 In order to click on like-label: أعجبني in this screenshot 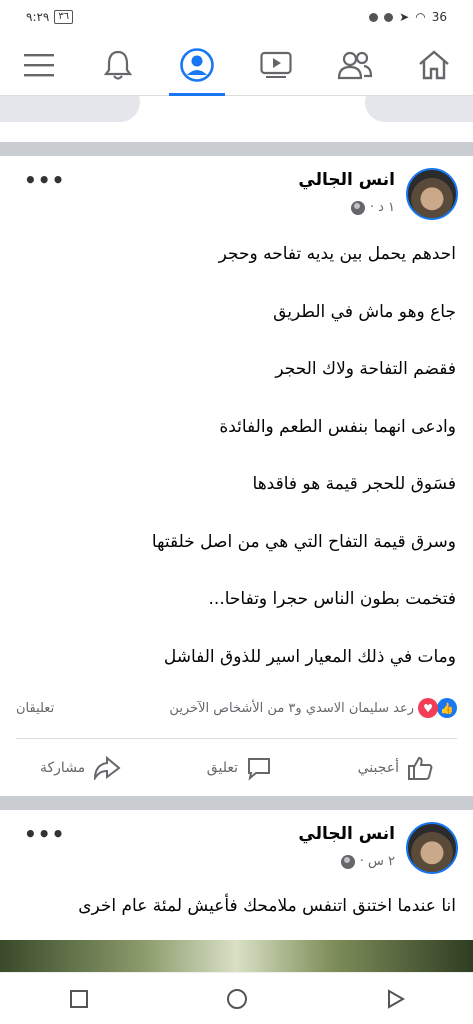, I will do `click(378, 767)`.